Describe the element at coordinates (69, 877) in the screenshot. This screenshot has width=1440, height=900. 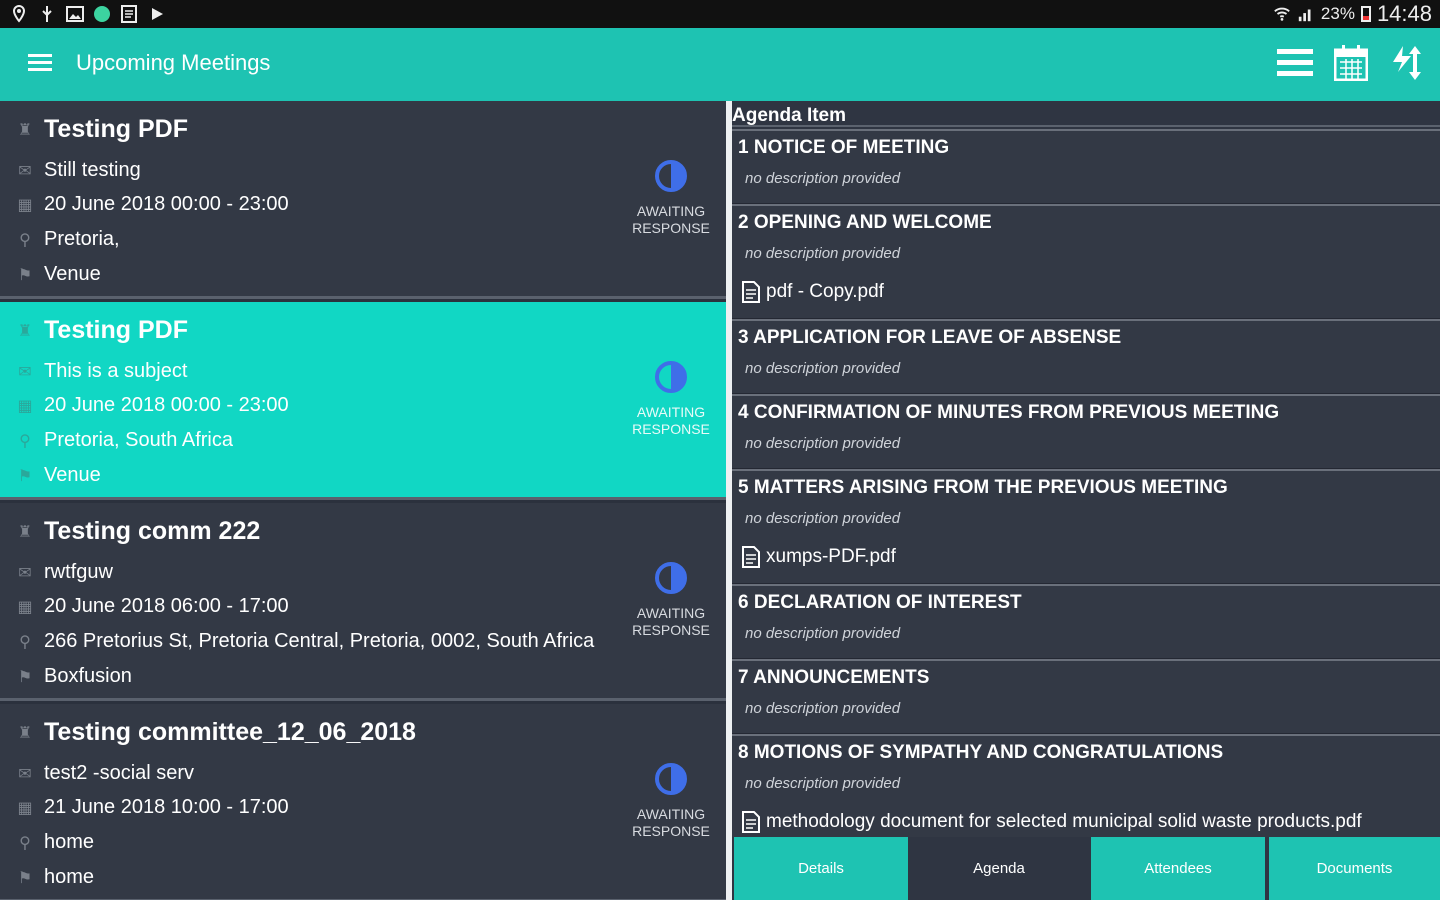
I see `meeting-venue: home` at that location.